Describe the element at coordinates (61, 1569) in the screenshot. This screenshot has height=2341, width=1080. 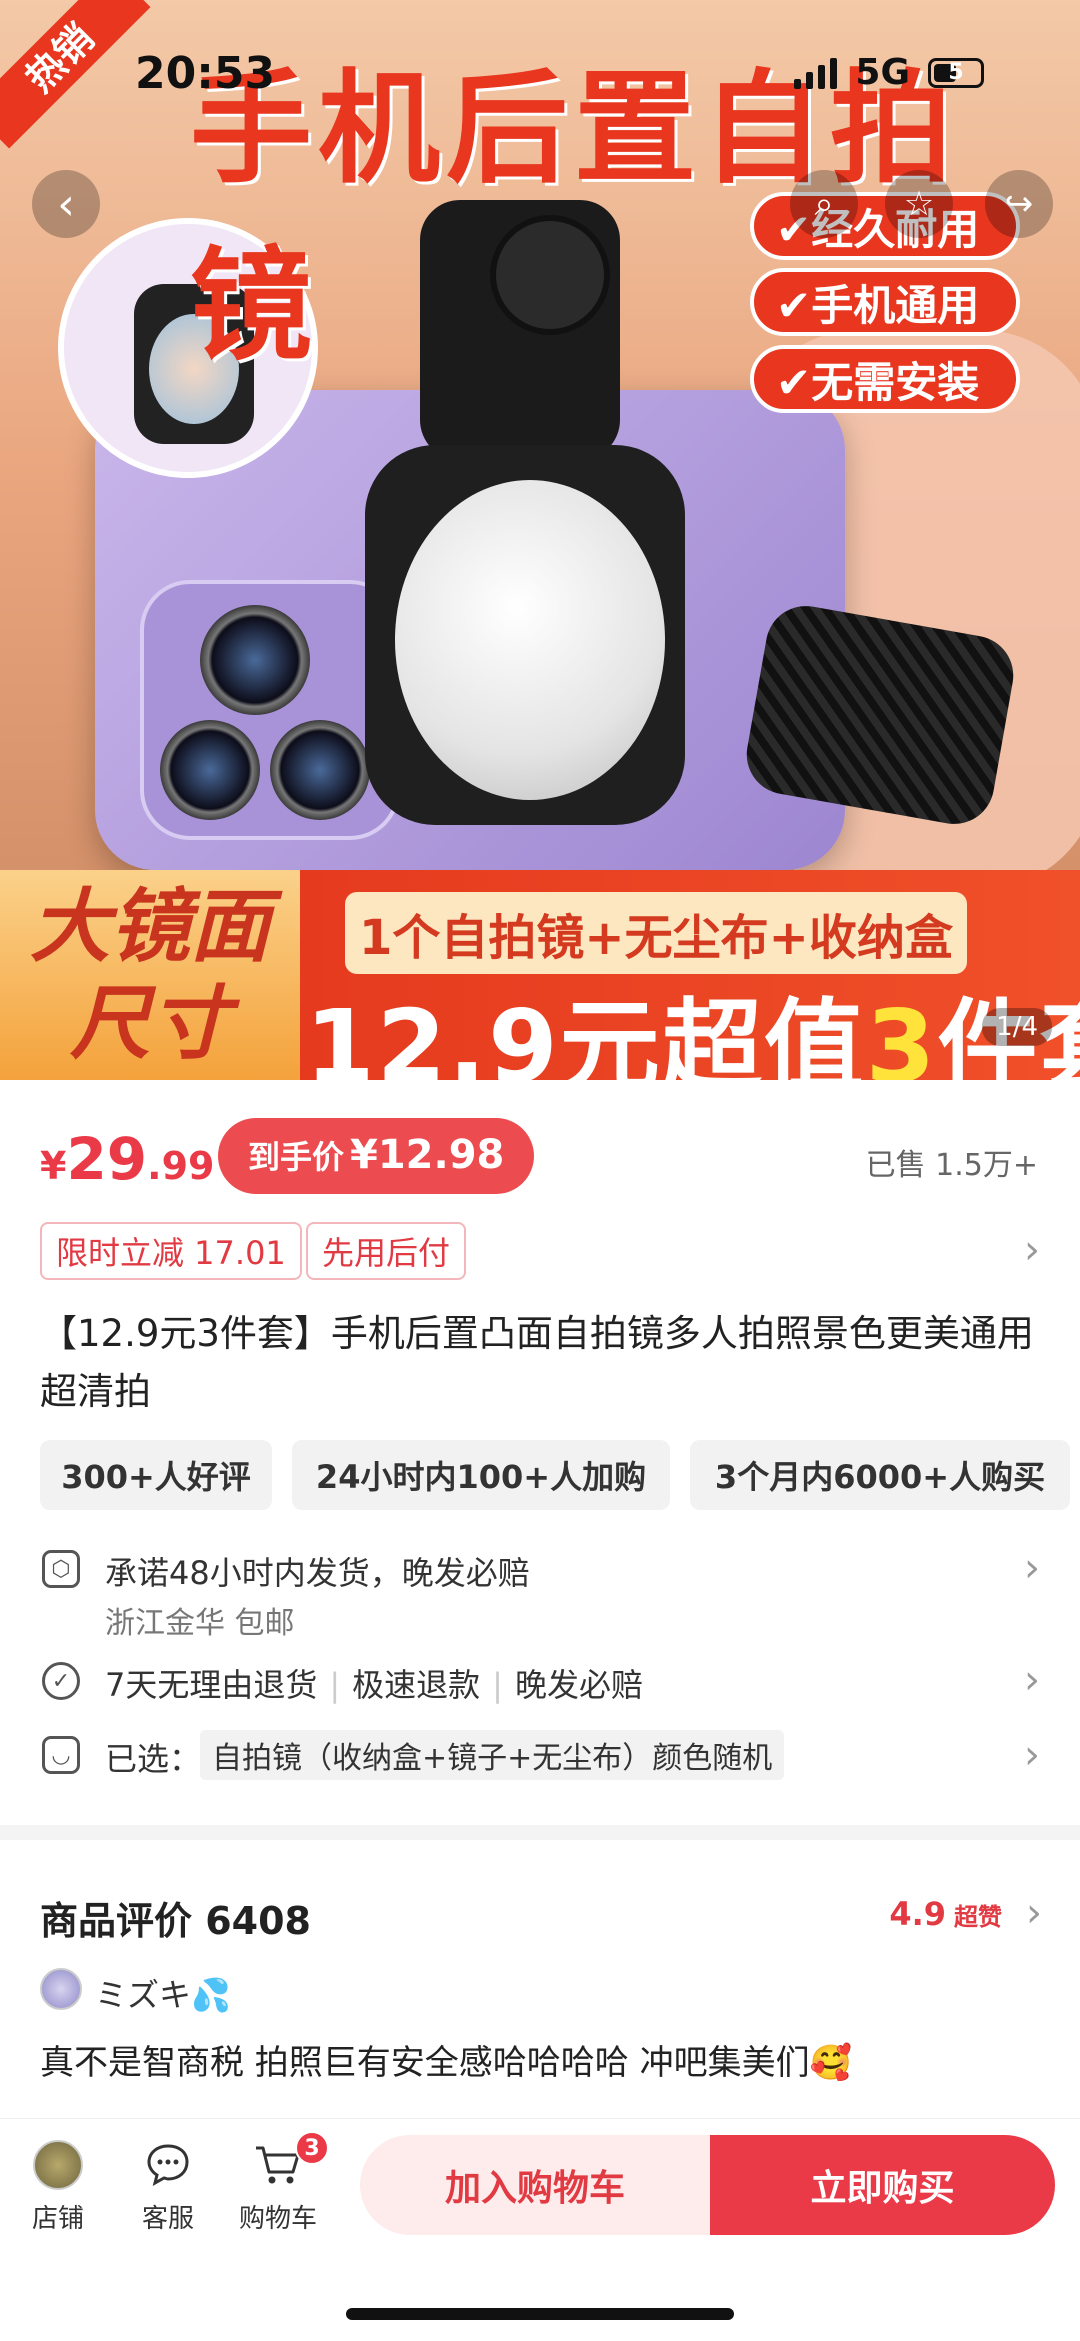
I see `package-icon: ⬡` at that location.